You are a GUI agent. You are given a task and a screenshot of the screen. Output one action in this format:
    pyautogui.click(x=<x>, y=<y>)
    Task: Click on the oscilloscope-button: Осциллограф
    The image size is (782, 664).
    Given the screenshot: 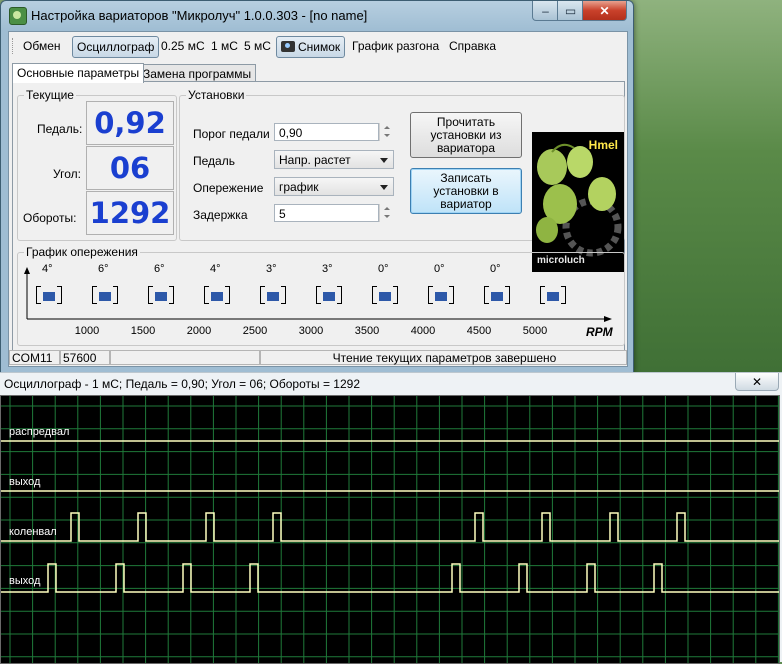 What is the action you would take?
    pyautogui.click(x=116, y=47)
    